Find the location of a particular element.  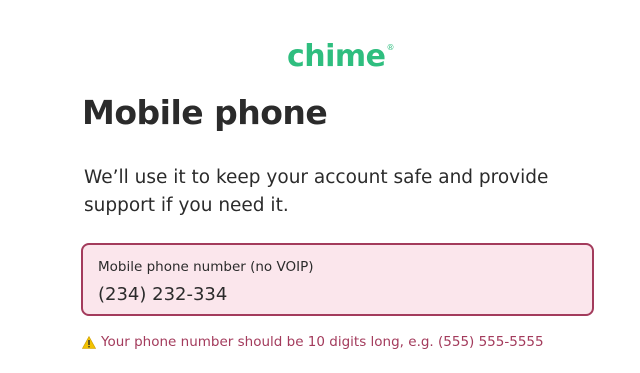

registered-mark: ® is located at coordinates (390, 47).